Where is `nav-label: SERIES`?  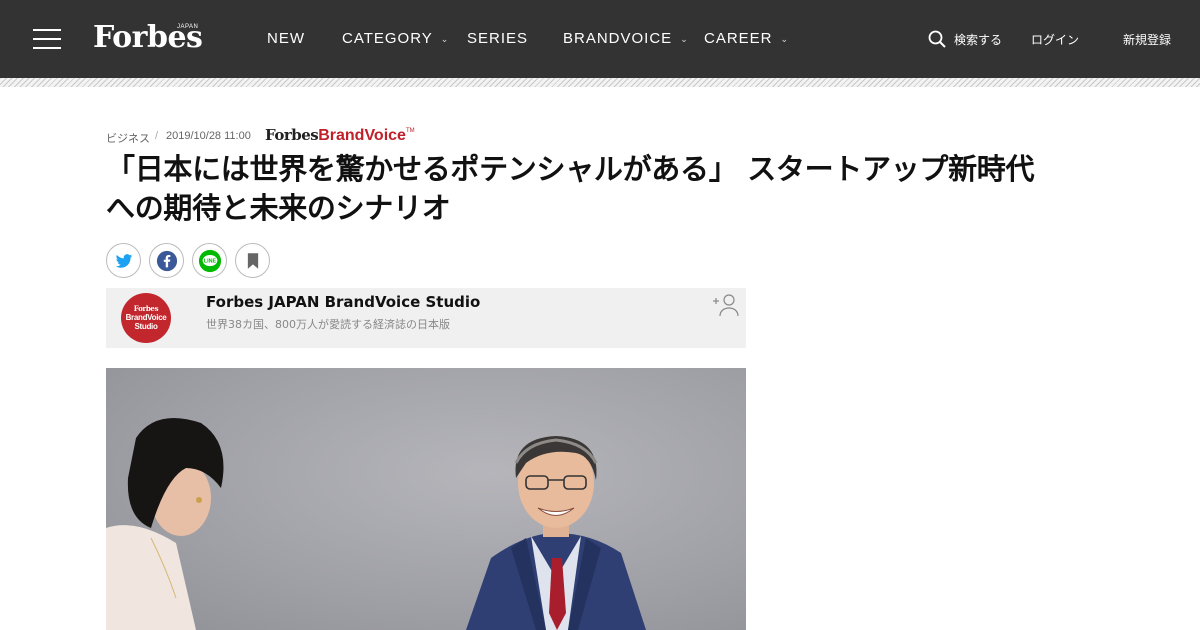
nav-label: SERIES is located at coordinates (498, 38).